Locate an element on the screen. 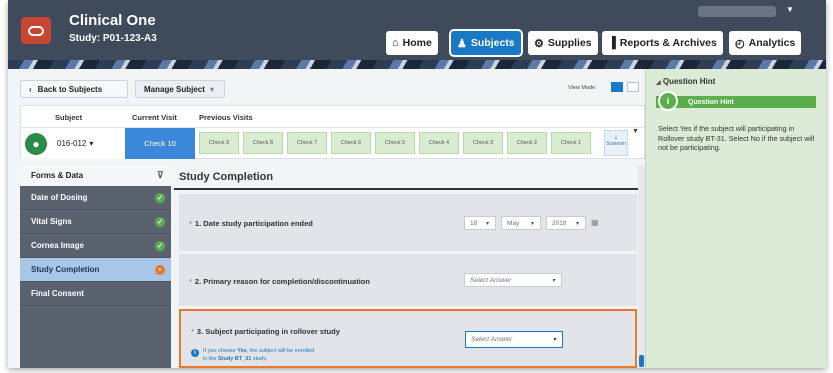 The image size is (833, 373). chevron-left-icon: ‹ is located at coordinates (30, 89).